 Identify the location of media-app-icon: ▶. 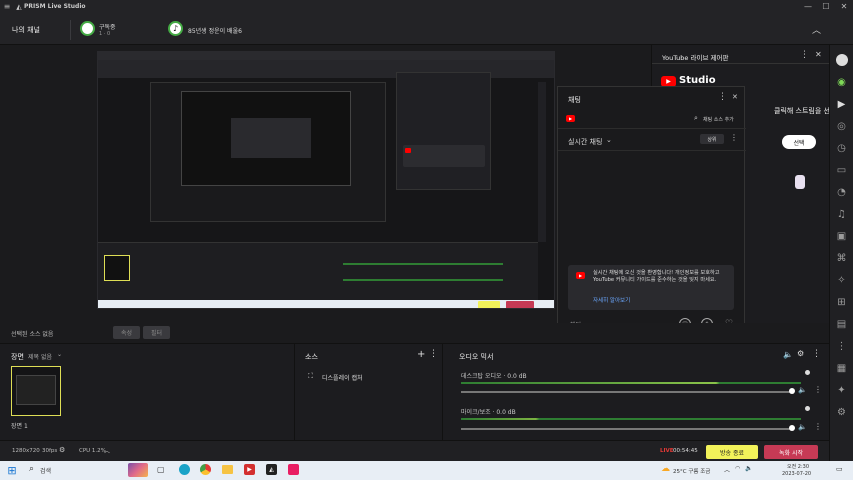
(249, 469).